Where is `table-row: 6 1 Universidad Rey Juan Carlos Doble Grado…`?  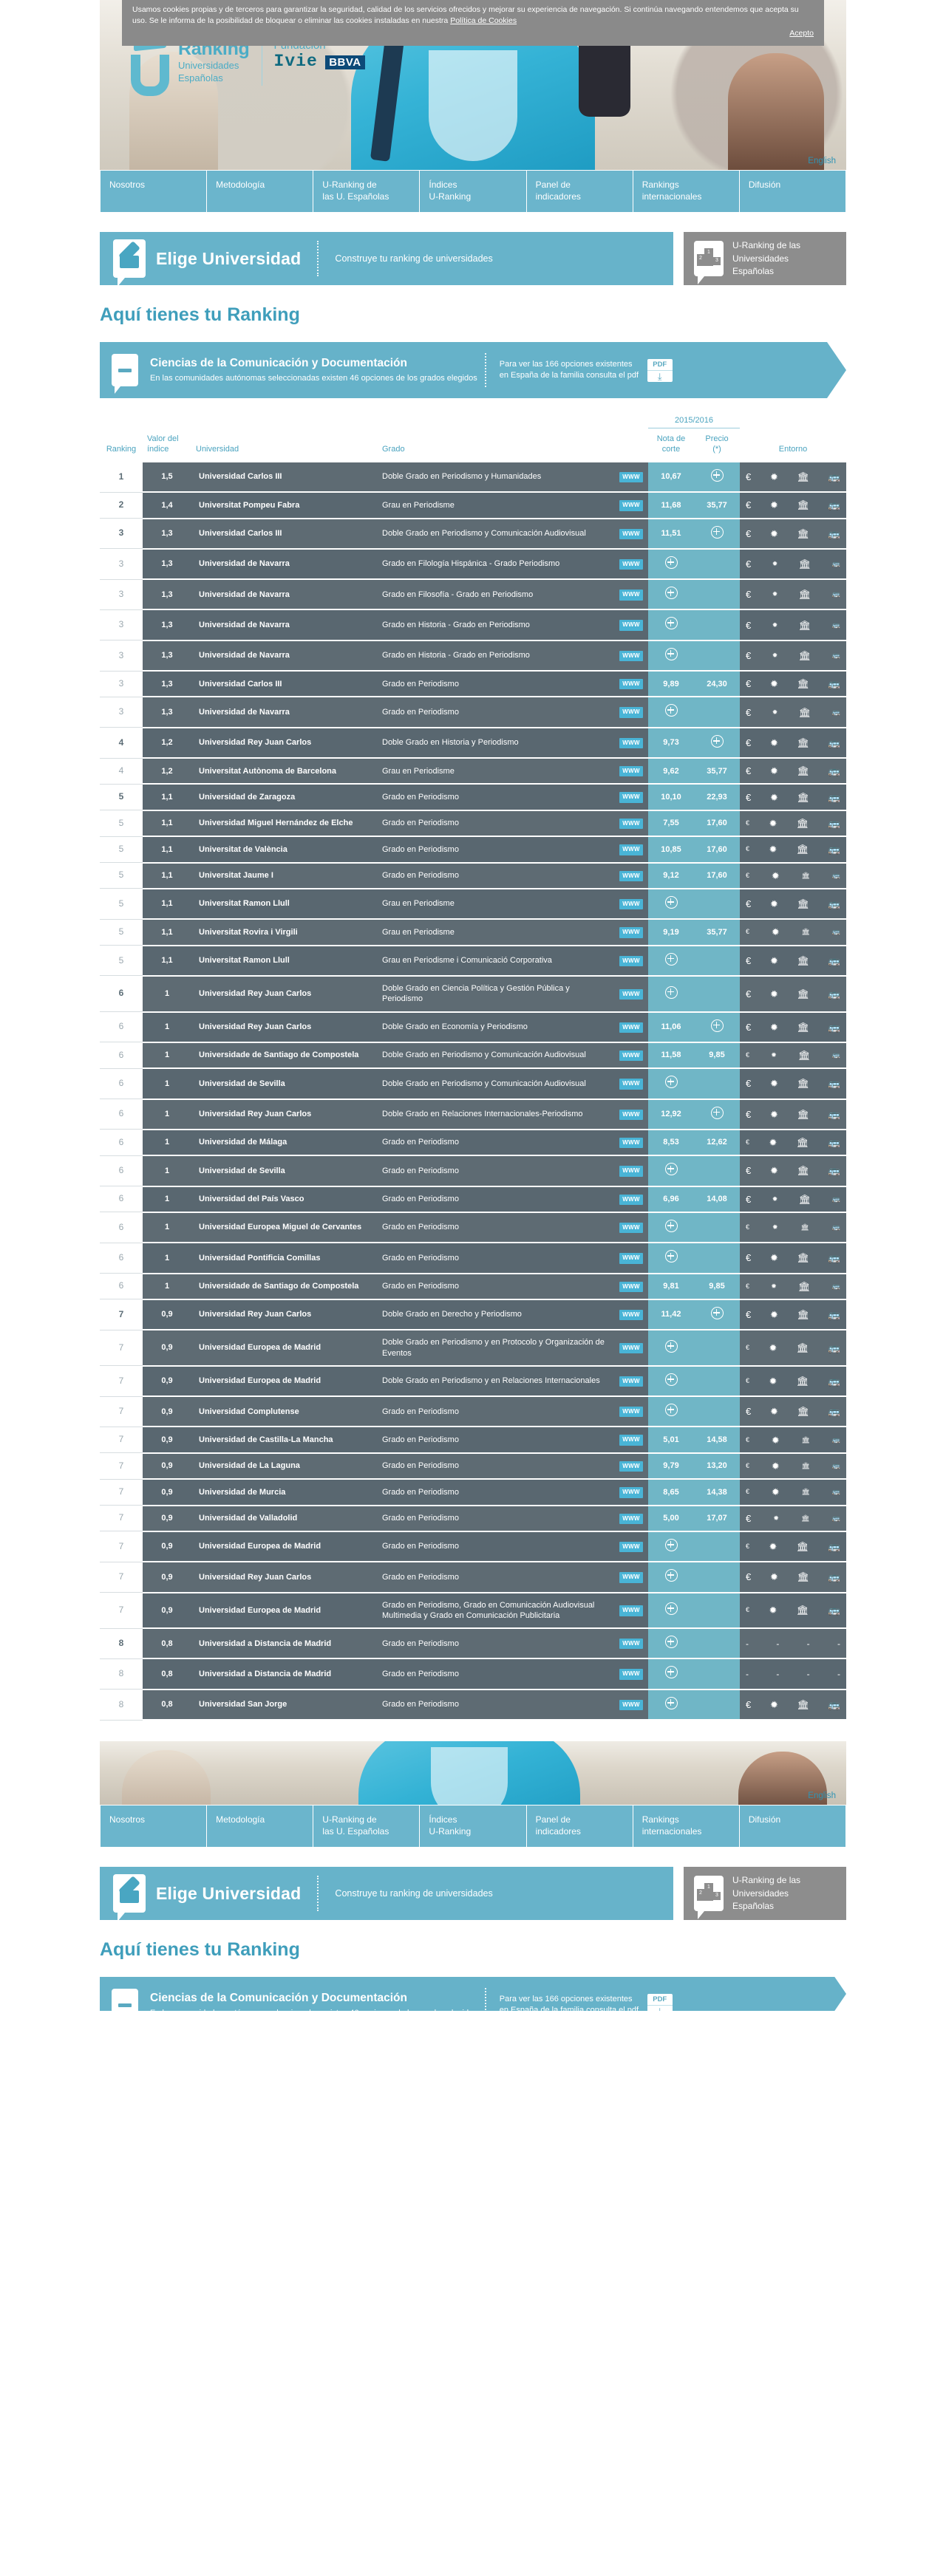 table-row: 6 1 Universidad Rey Juan Carlos Doble Grado… is located at coordinates (473, 1027).